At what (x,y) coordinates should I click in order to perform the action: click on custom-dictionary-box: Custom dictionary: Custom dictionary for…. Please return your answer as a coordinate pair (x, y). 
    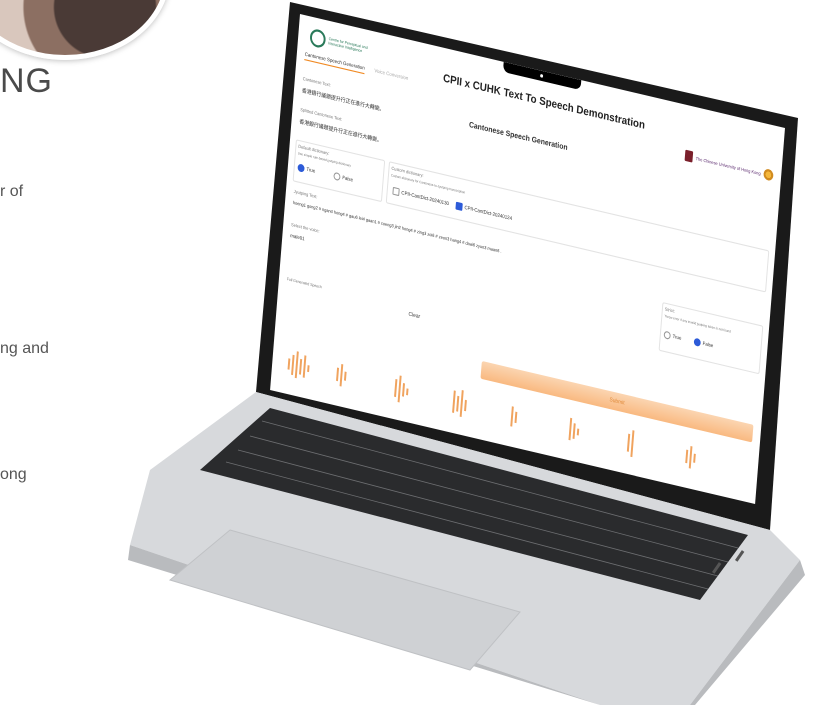
    Looking at the image, I should click on (577, 227).